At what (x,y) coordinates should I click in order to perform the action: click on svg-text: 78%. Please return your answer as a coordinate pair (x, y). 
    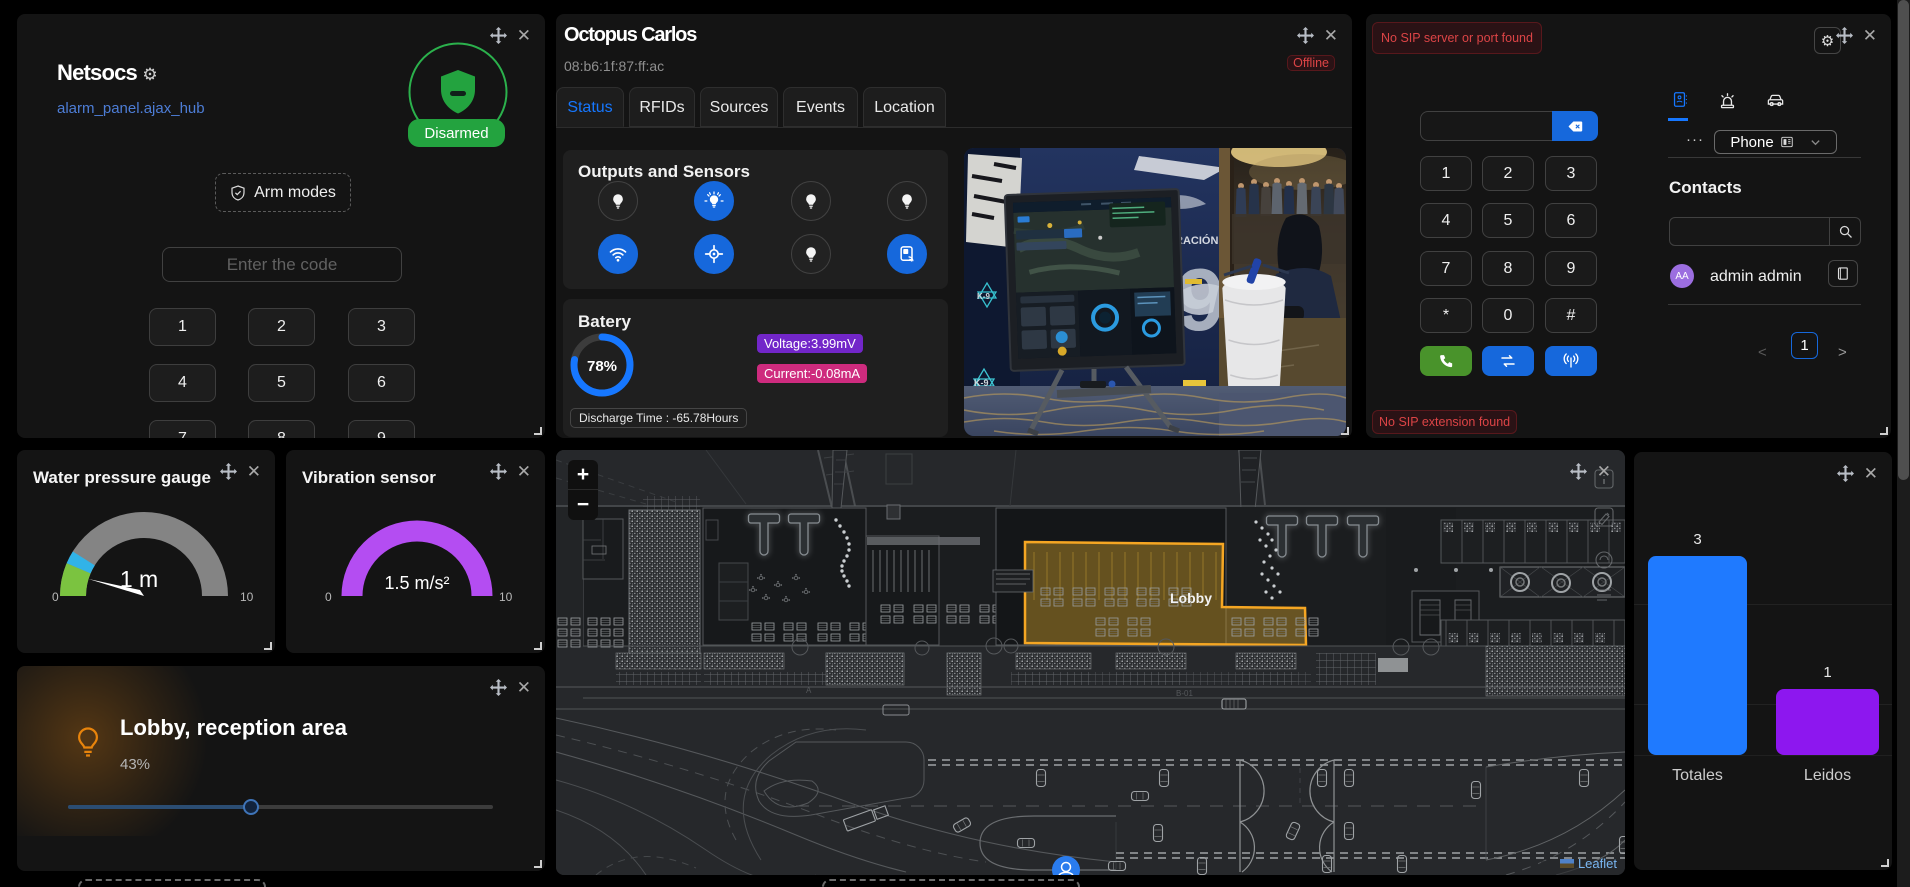
    Looking at the image, I should click on (602, 366).